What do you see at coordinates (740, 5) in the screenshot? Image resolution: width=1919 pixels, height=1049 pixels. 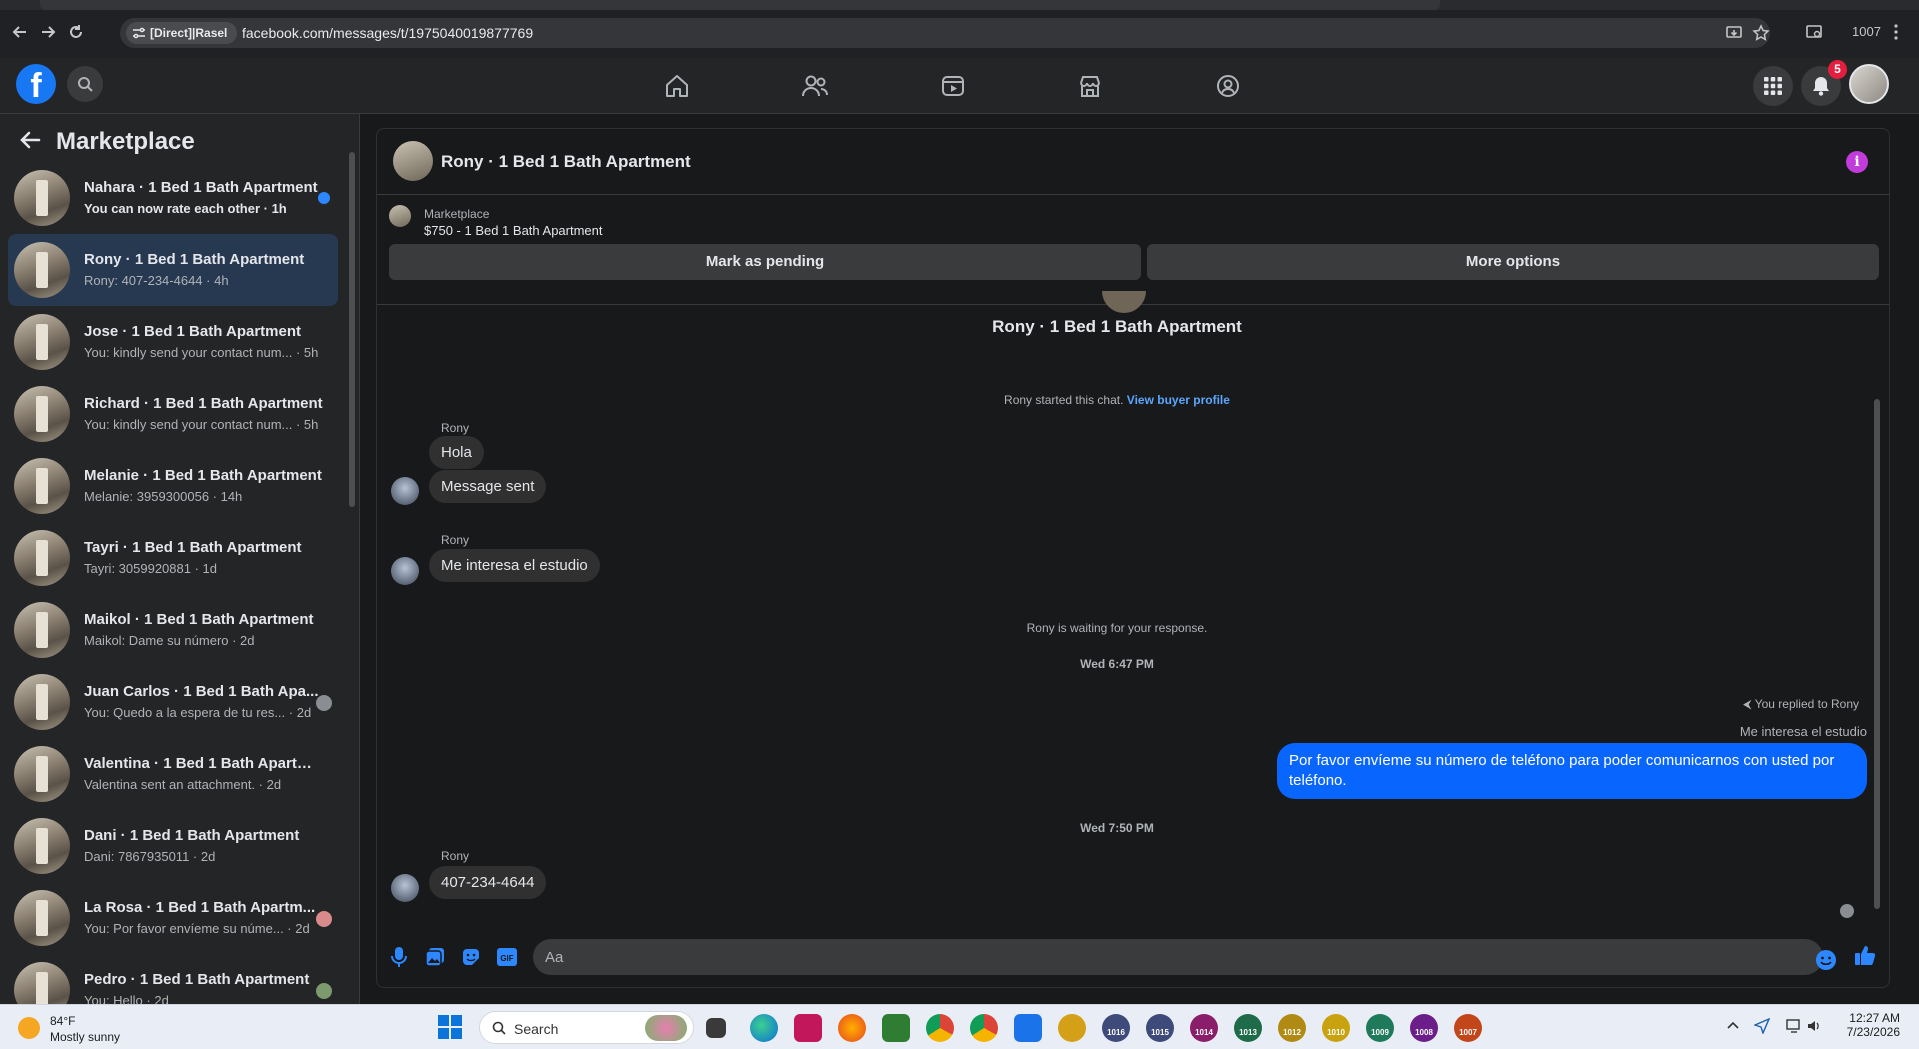 I see `active-tab` at bounding box center [740, 5].